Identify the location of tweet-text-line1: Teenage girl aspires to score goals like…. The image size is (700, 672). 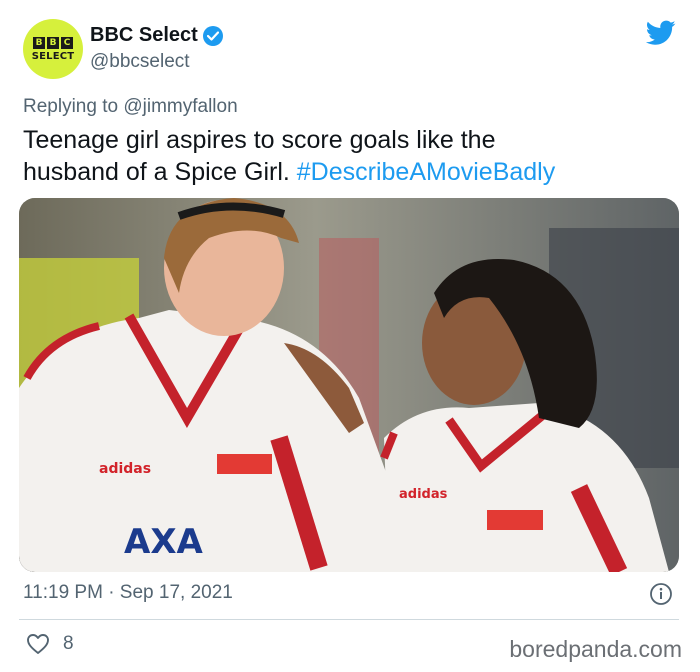
(259, 140).